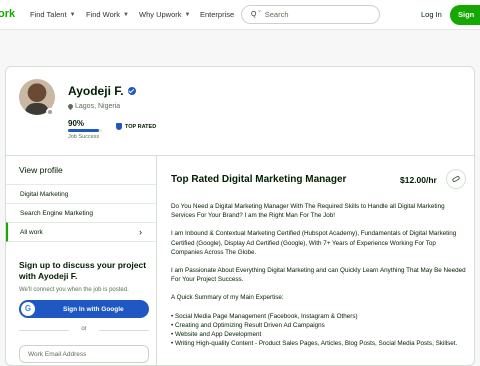 The height and width of the screenshot is (366, 480). I want to click on freelancer-name: Ayodeji F., so click(102, 91).